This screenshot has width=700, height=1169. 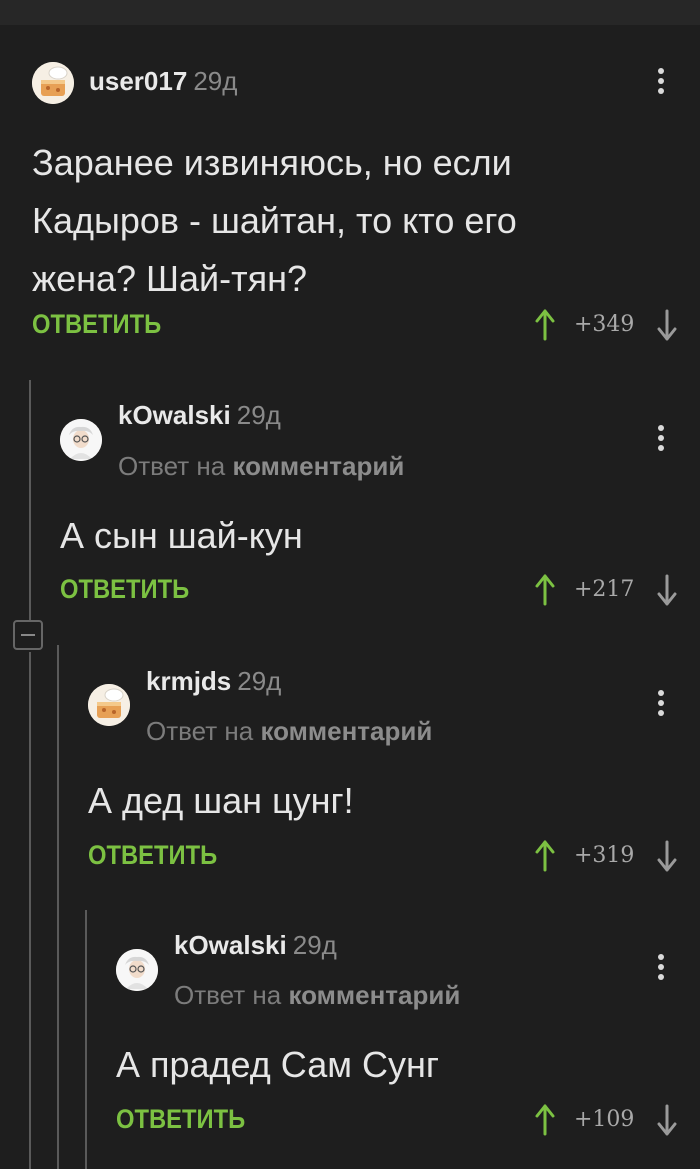 I want to click on comment-text-line: Заранее извиняюсь, но если, so click(x=272, y=162).